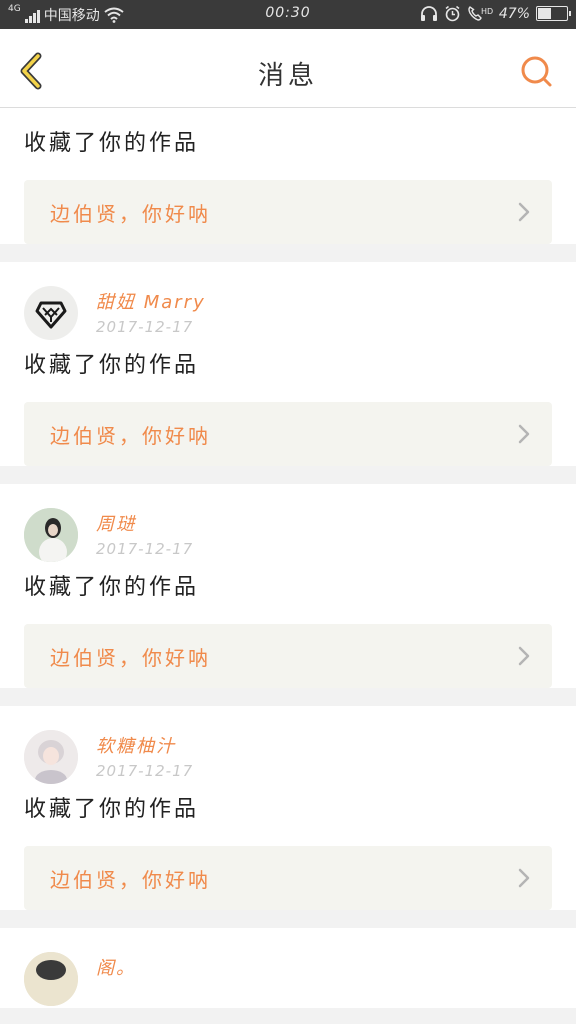 The image size is (576, 1024). I want to click on user-meta: 软糖柚汁 2017-12-17, so click(144, 755).